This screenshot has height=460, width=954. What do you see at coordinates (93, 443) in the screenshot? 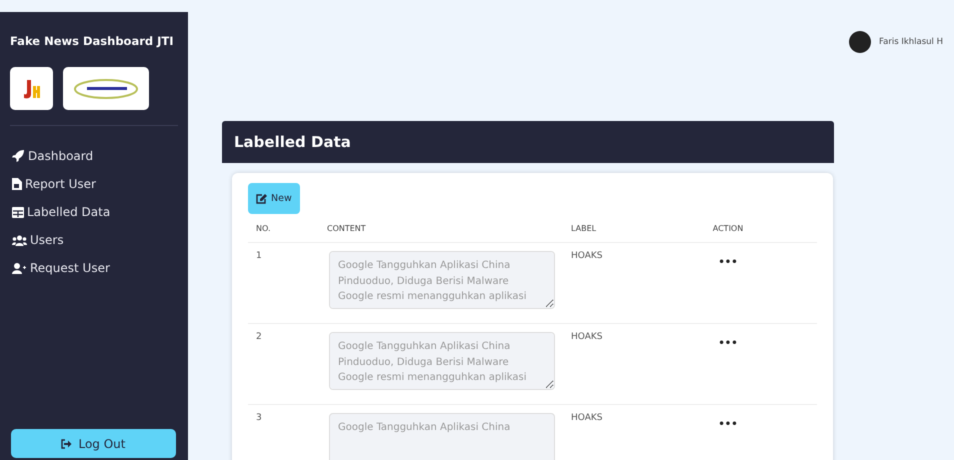
I see `logout-button: Log Out` at bounding box center [93, 443].